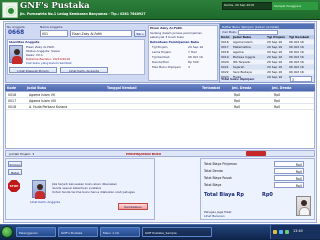  What do you see at coordinates (242, 62) in the screenshot?
I see `borrowed-list-cell: IPA Terpadu` at bounding box center [242, 62].